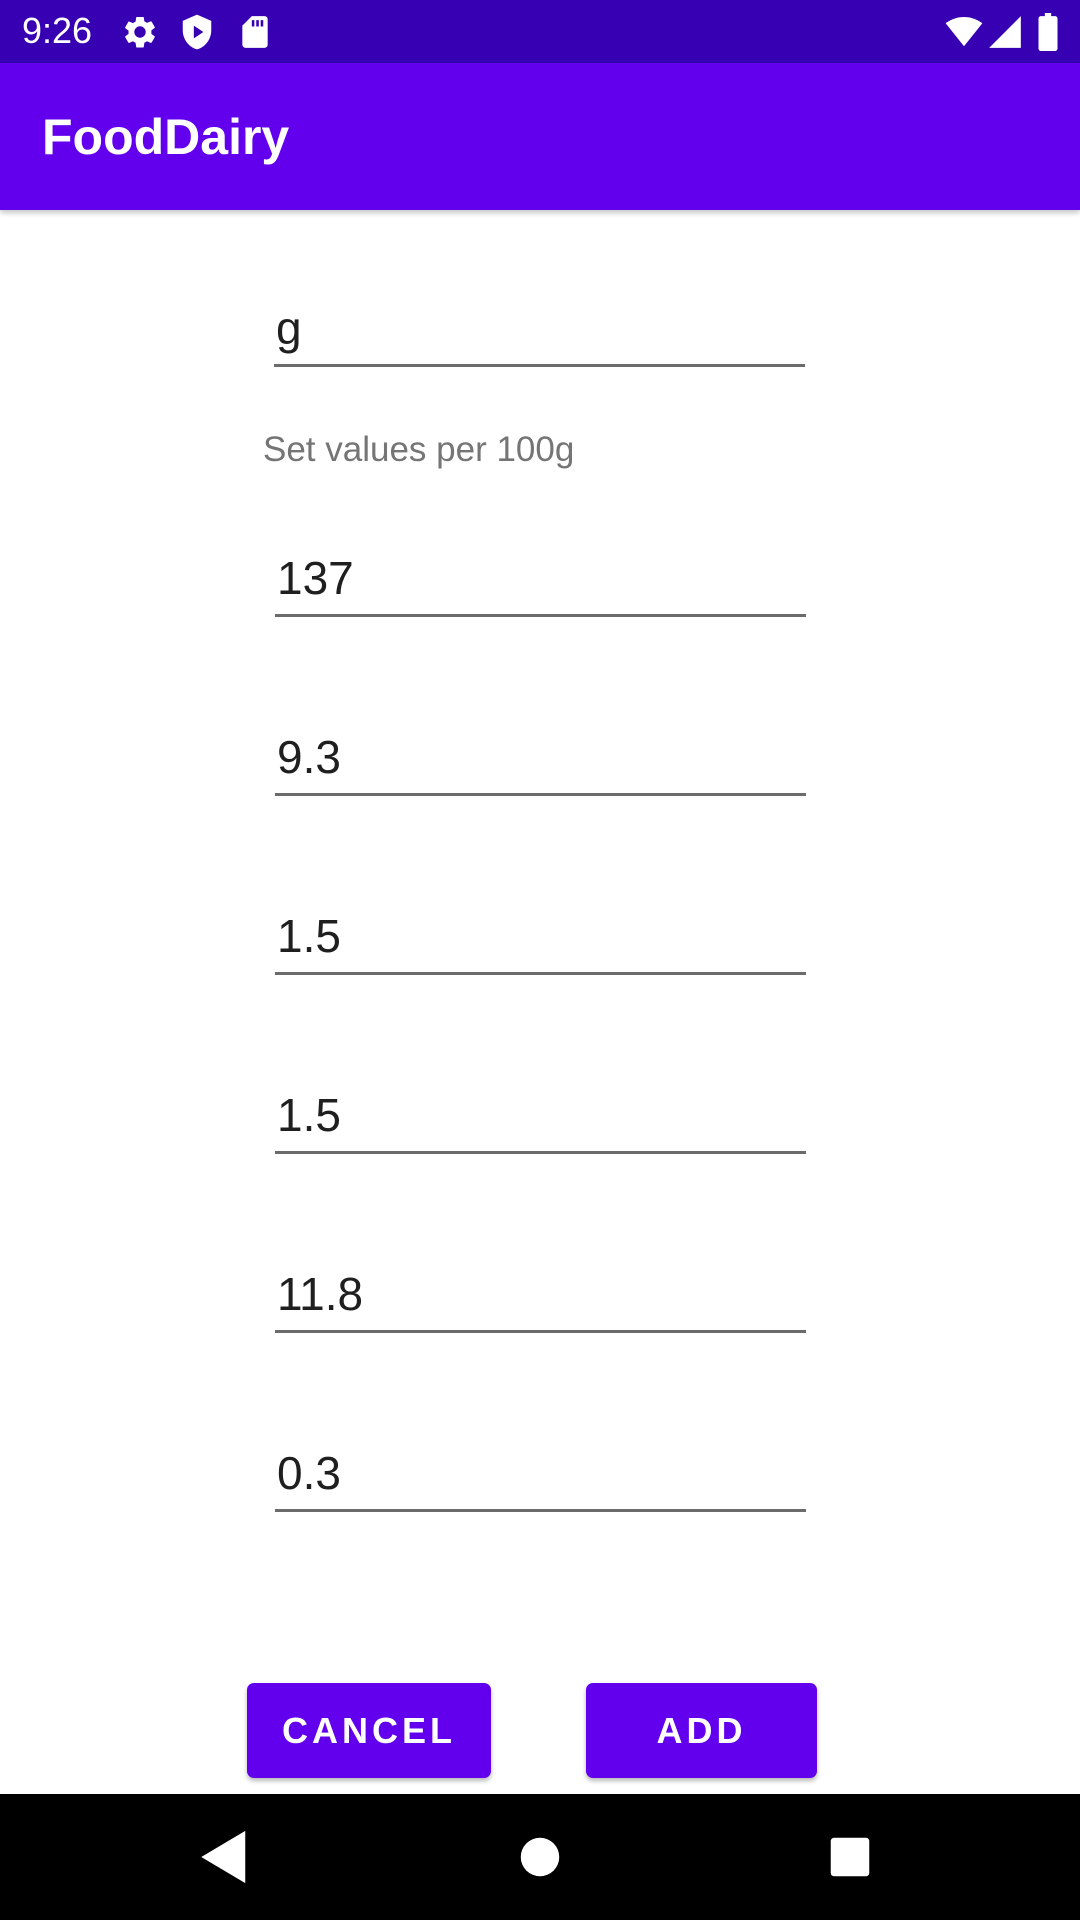 The image size is (1080, 1920). Describe the element at coordinates (369, 1730) in the screenshot. I see `cancel-button: CANCEL` at that location.